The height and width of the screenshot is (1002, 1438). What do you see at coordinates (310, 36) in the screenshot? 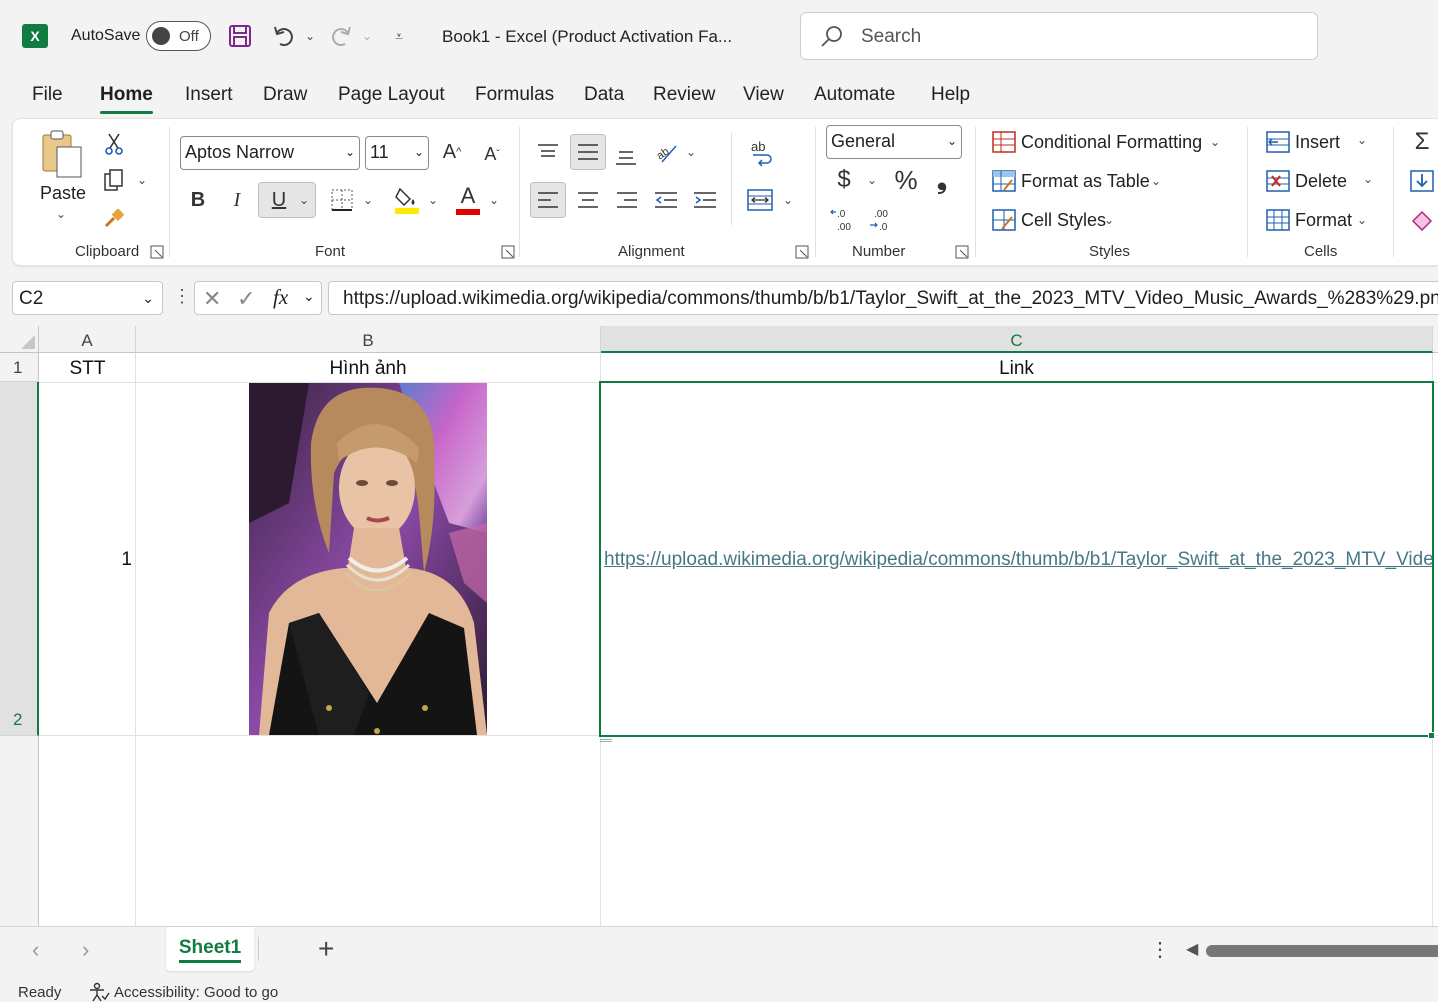
I see `undo-dropdown-icon: ⌄` at bounding box center [310, 36].